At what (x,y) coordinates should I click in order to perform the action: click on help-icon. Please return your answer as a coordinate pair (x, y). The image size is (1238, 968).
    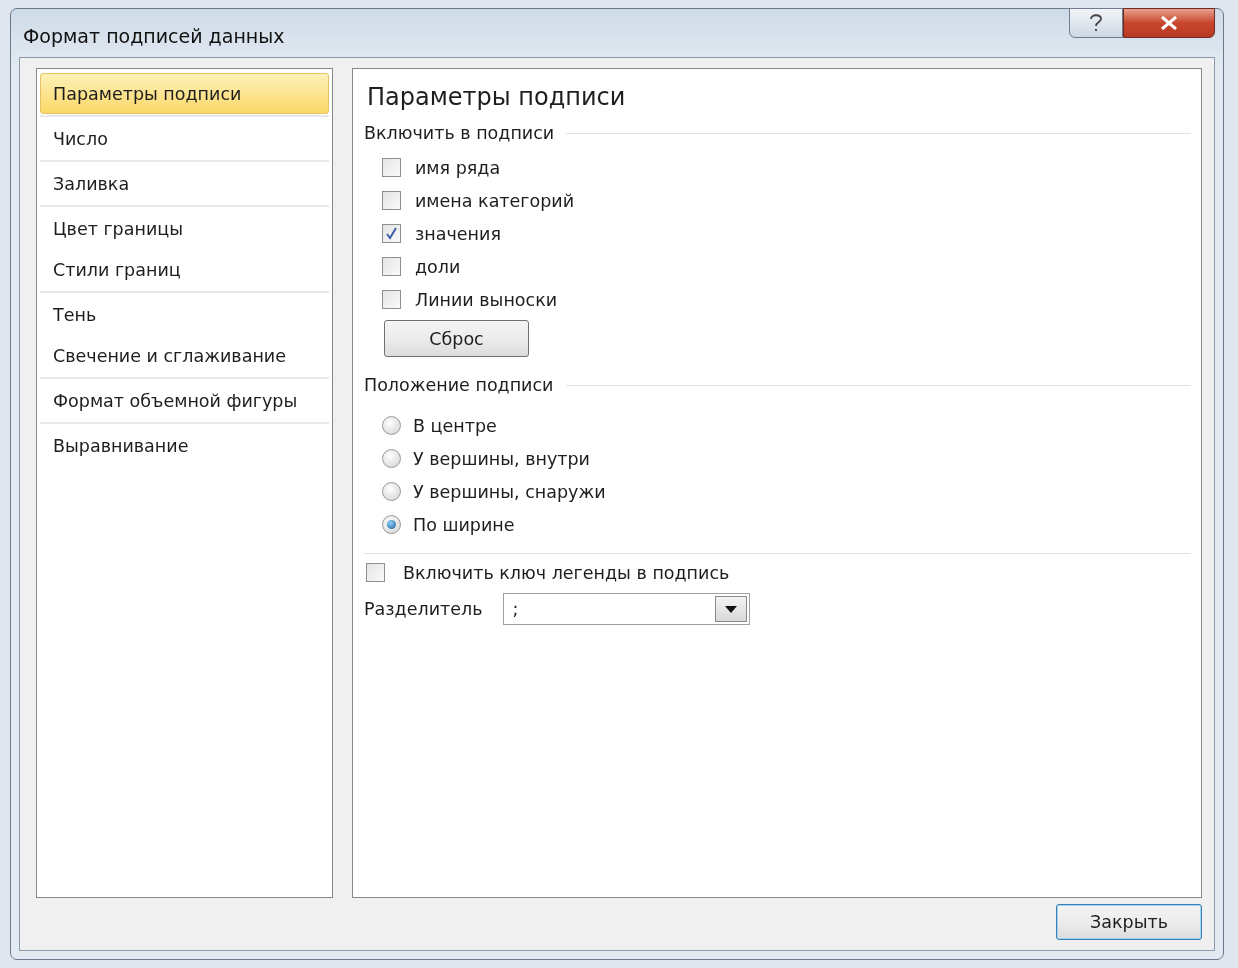
    Looking at the image, I should click on (1096, 23).